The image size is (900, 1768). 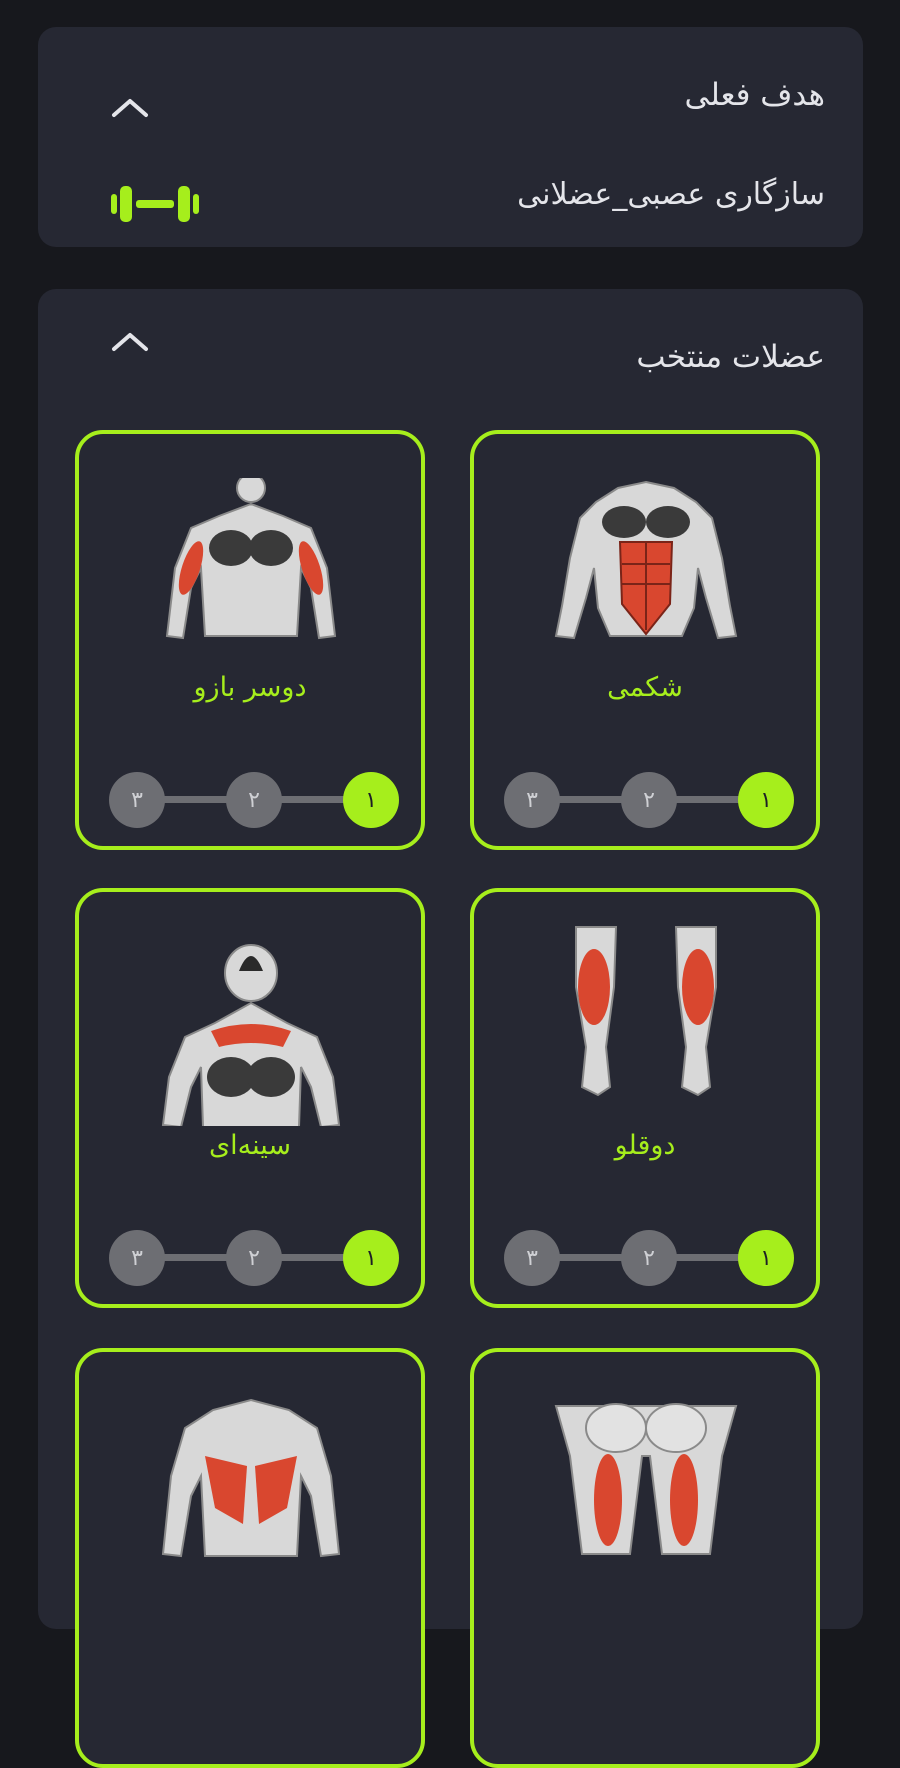 I want to click on muscle-card-chest: سینه‌ای ۳ ۲ ۱, so click(x=250, y=1098).